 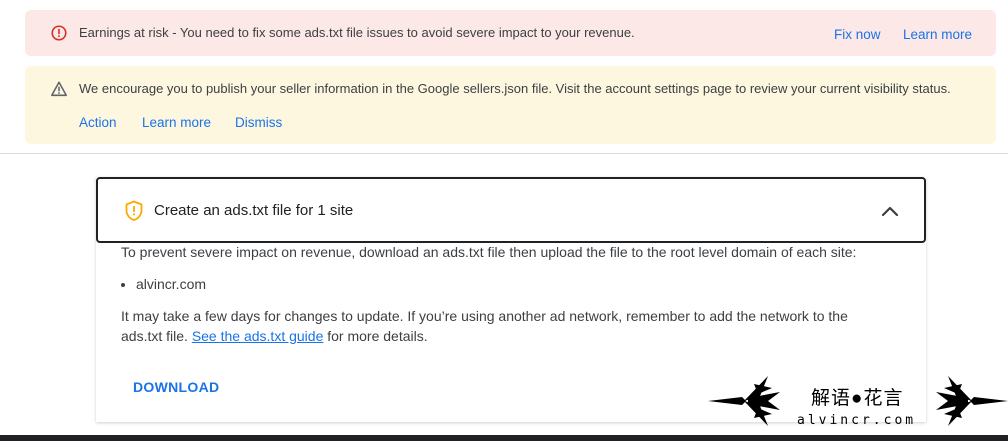 I want to click on tribal-ornament-right-icon, so click(x=972, y=401).